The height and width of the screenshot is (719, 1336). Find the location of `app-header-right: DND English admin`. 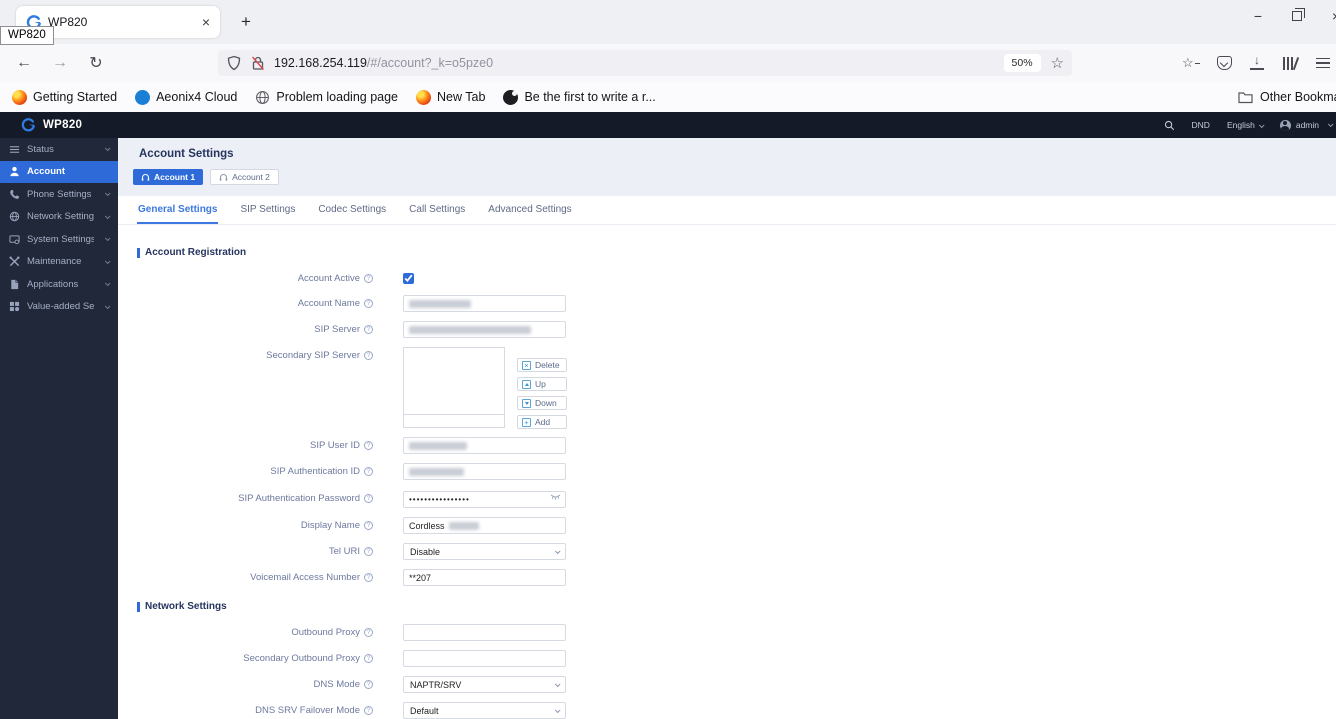

app-header-right: DND English admin is located at coordinates (1249, 125).